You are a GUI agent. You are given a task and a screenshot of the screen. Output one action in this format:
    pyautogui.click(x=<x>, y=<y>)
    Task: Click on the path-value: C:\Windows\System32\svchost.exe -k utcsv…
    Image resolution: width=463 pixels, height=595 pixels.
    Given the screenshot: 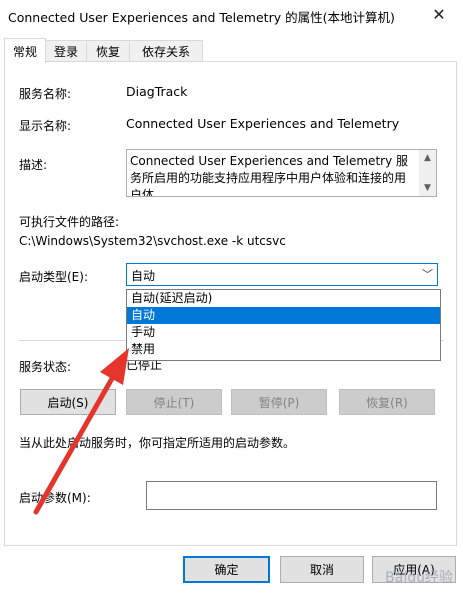 What is the action you would take?
    pyautogui.click(x=152, y=241)
    